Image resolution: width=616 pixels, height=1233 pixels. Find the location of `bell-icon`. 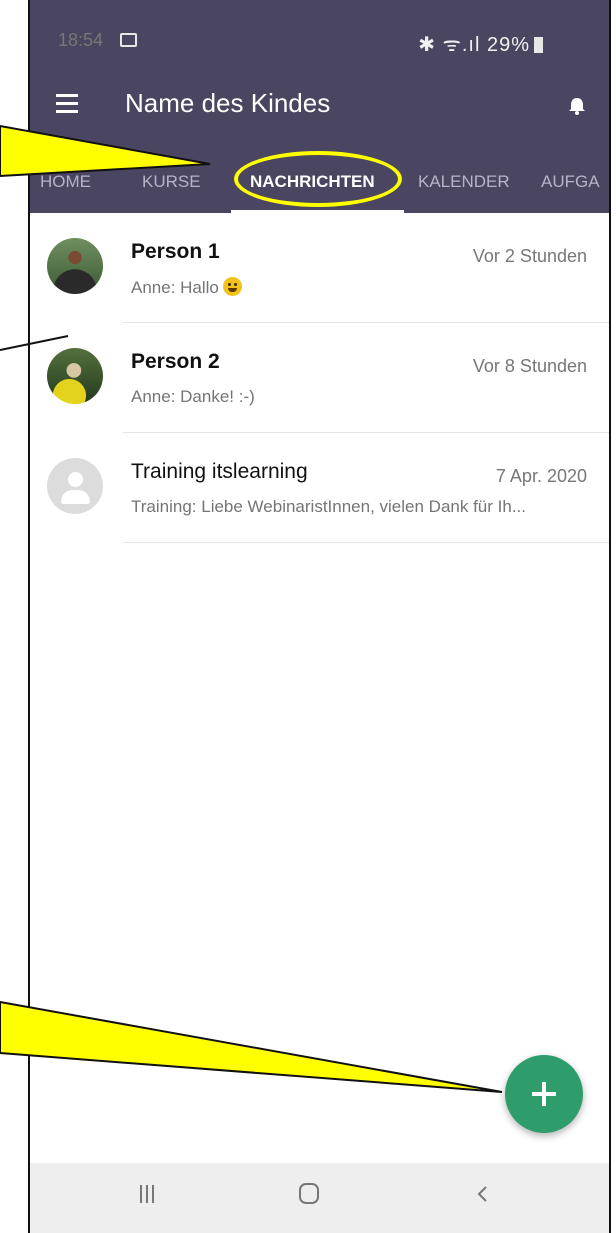

bell-icon is located at coordinates (577, 106).